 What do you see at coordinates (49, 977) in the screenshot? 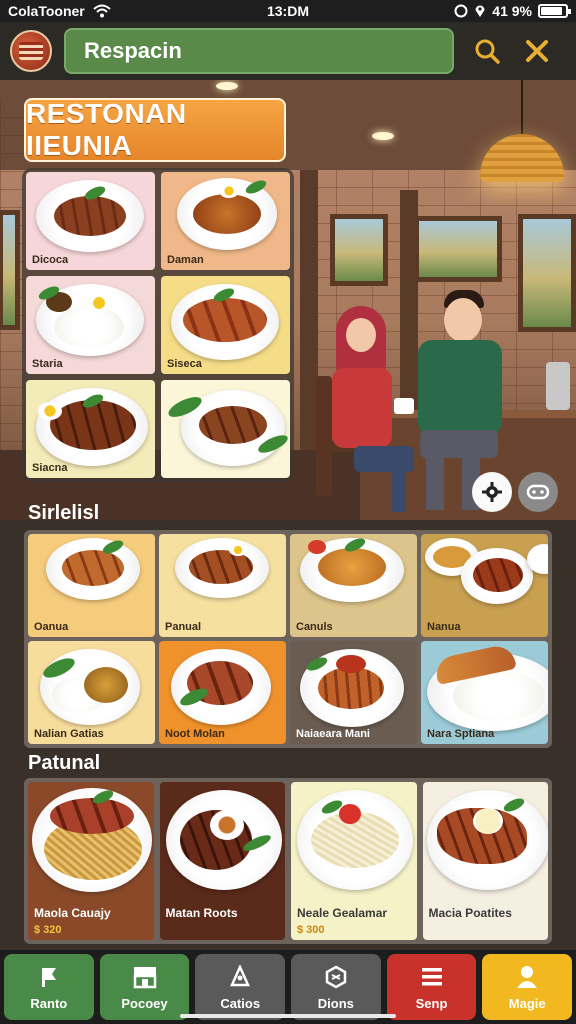
I see `flag-icon` at bounding box center [49, 977].